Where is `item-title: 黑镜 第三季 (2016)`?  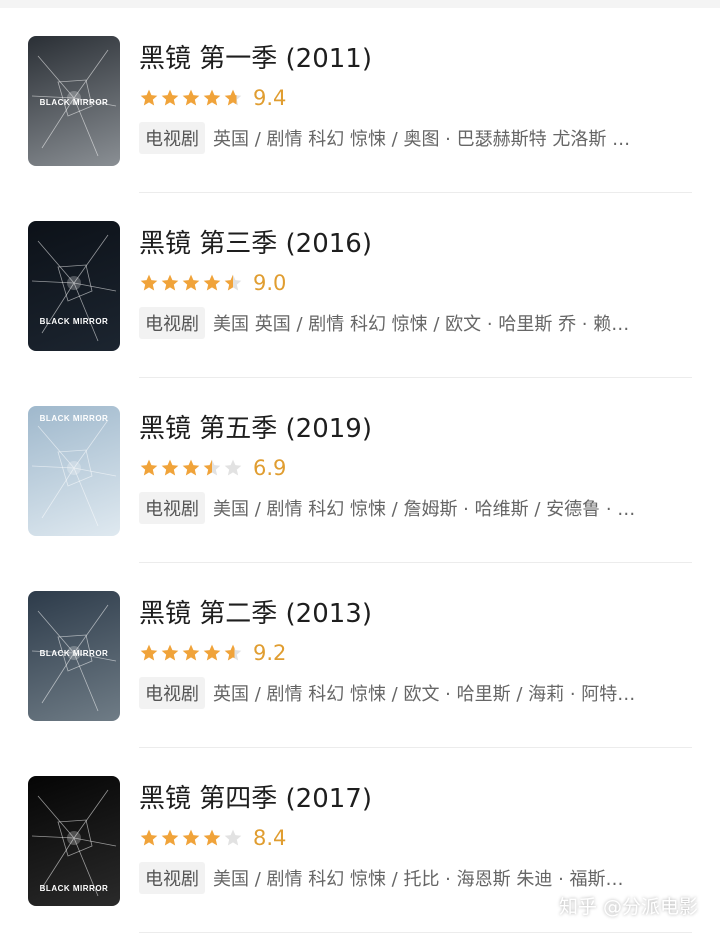 item-title: 黑镜 第三季 (2016) is located at coordinates (255, 241).